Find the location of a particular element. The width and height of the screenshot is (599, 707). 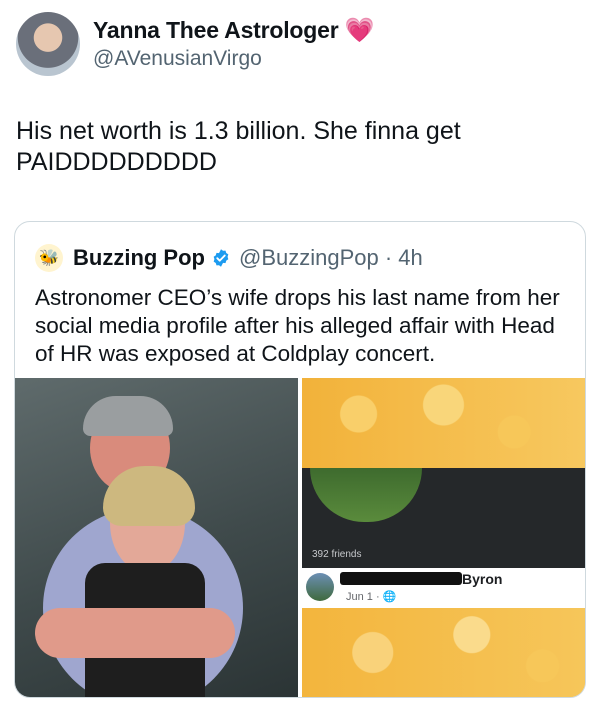

post-date: Jun 1 · 🌐 is located at coordinates (371, 596).